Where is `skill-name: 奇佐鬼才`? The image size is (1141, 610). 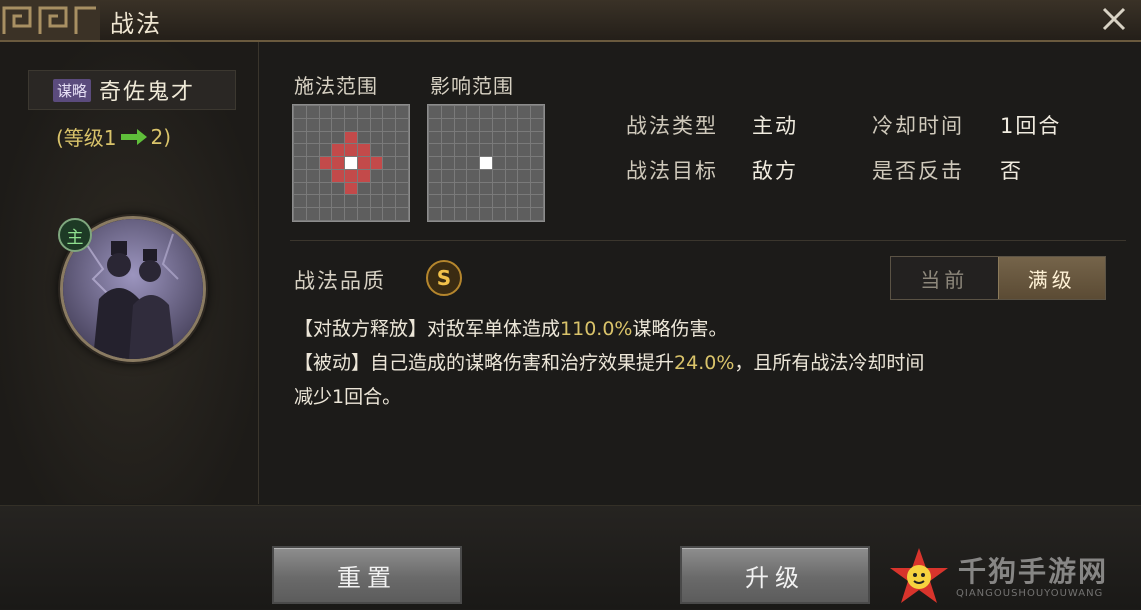 skill-name: 奇佐鬼才 is located at coordinates (147, 92).